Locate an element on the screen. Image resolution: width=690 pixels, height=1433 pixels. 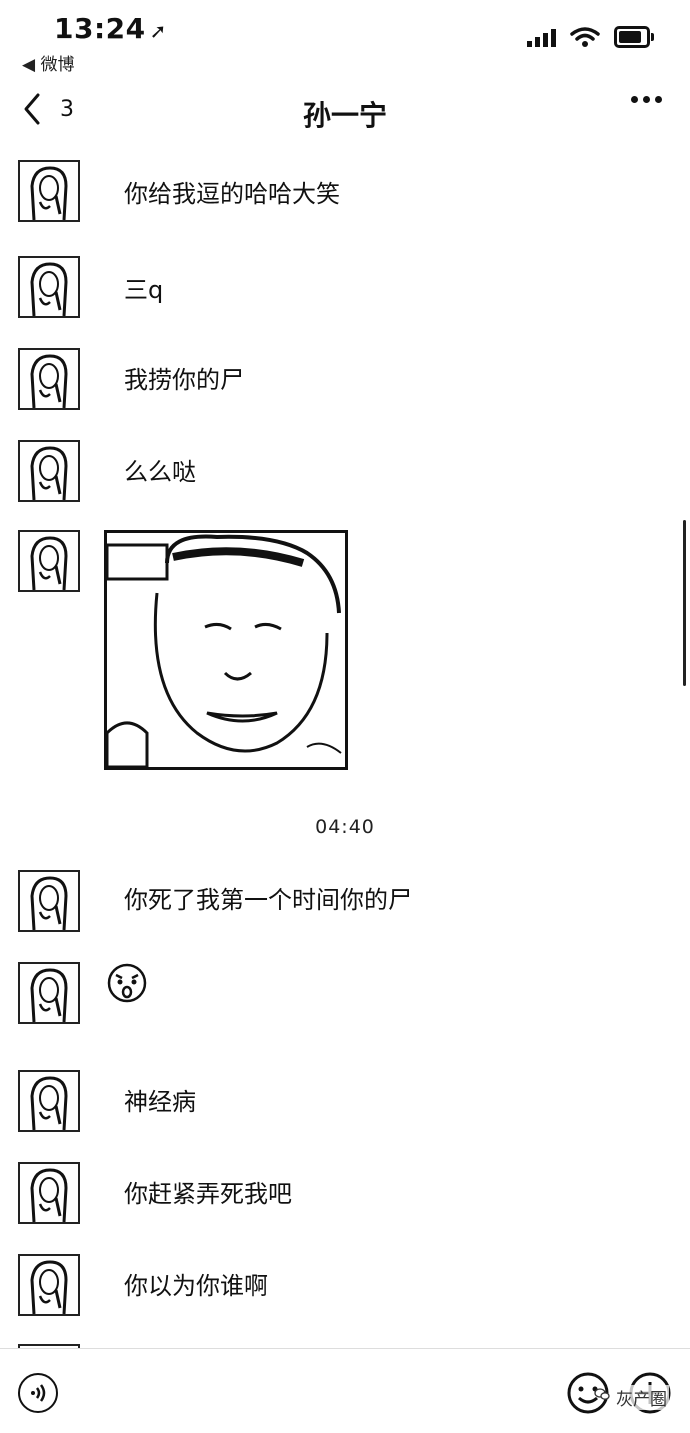
more-options-button is located at coordinates (646, 99).